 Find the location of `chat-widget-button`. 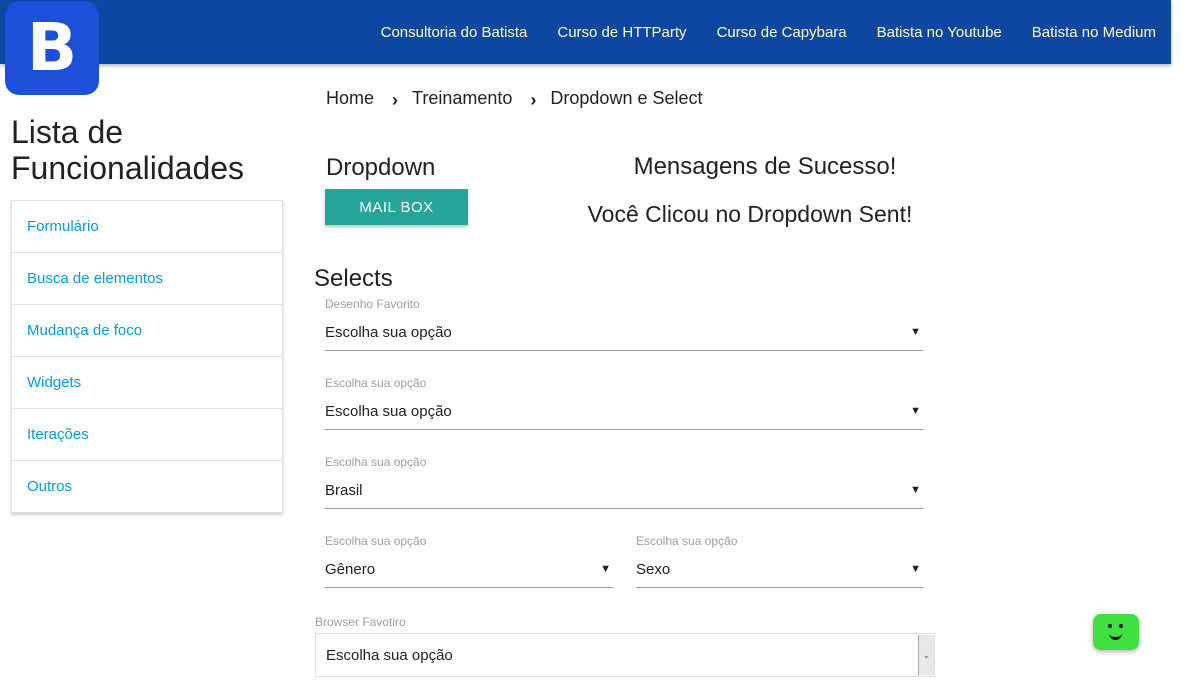

chat-widget-button is located at coordinates (1116, 632).